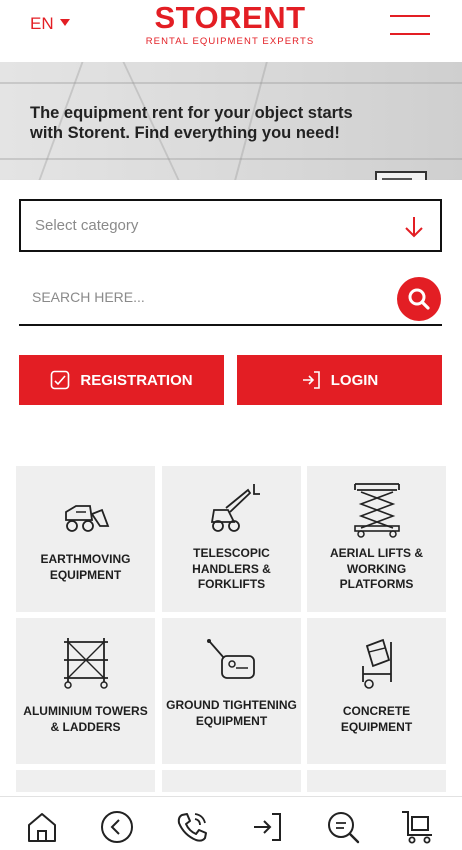  Describe the element at coordinates (418, 827) in the screenshot. I see `cart-icon` at that location.